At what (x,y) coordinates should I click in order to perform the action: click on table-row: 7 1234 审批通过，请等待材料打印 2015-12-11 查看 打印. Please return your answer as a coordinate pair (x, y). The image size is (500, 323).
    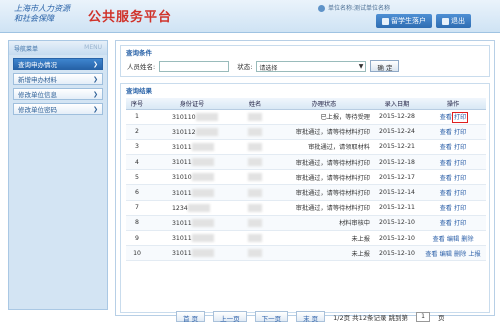
    Looking at the image, I should click on (306, 208).